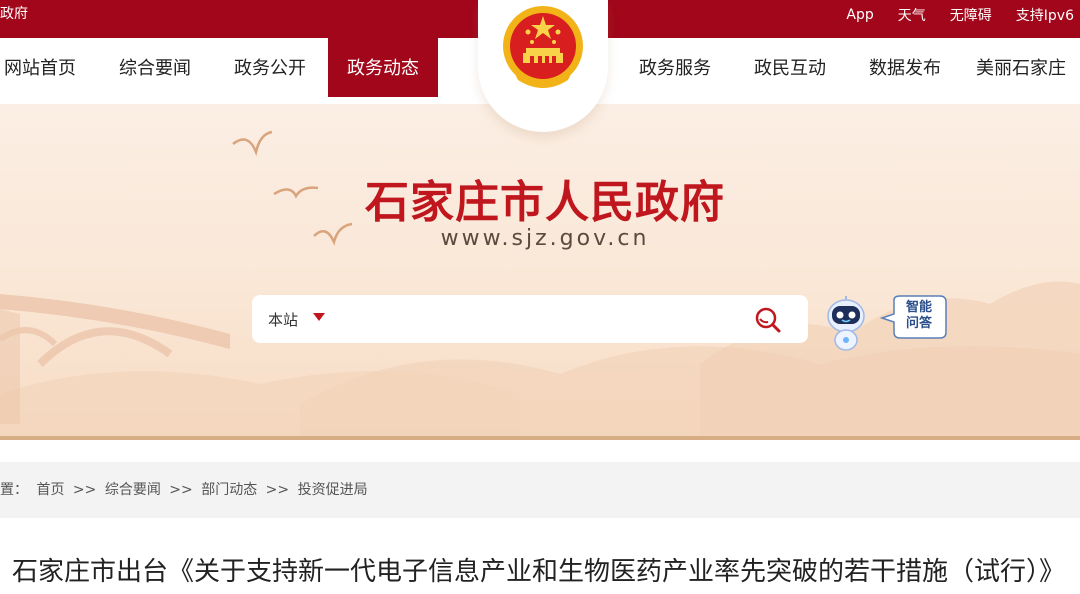  Describe the element at coordinates (270, 67) in the screenshot. I see `nav-item-disclosure: 政务公开` at that location.